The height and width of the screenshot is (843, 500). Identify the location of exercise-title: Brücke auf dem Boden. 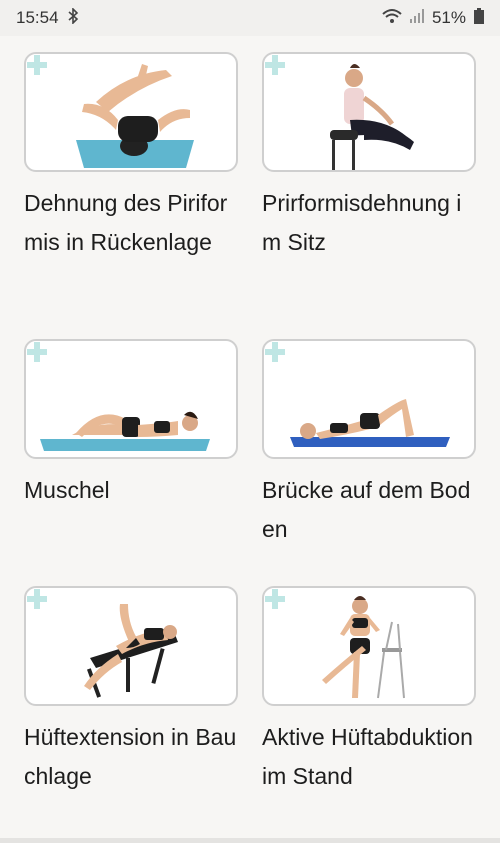
(369, 510).